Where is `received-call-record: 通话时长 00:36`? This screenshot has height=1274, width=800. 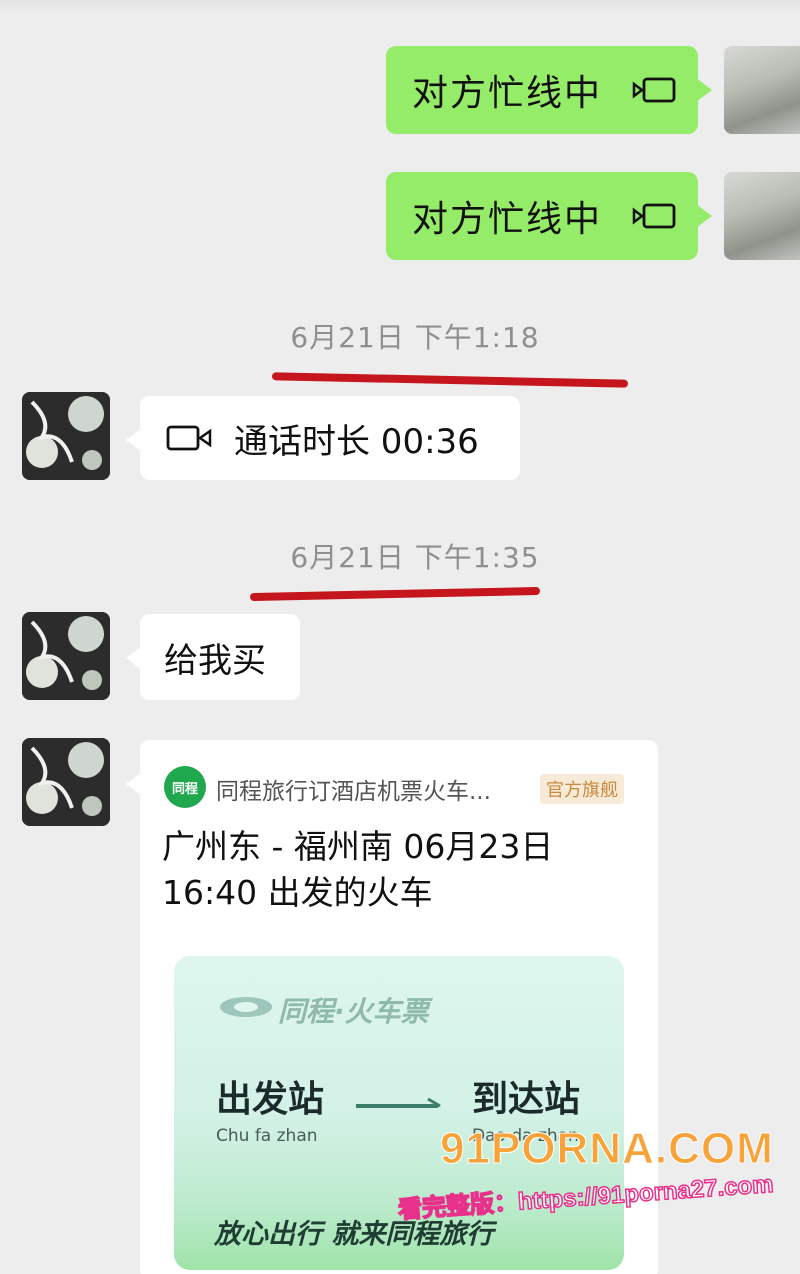
received-call-record: 通话时长 00:36 is located at coordinates (323, 438).